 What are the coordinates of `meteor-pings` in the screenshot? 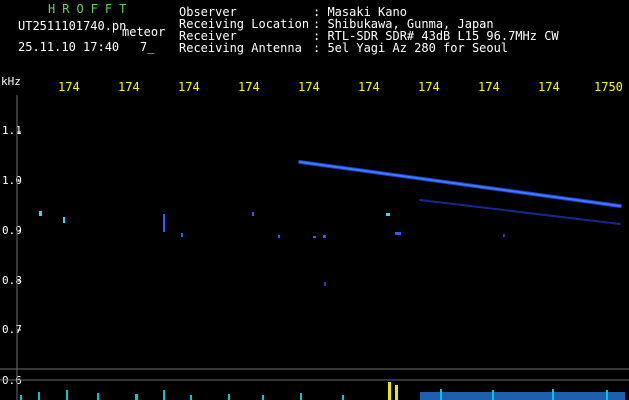 It's located at (272, 248).